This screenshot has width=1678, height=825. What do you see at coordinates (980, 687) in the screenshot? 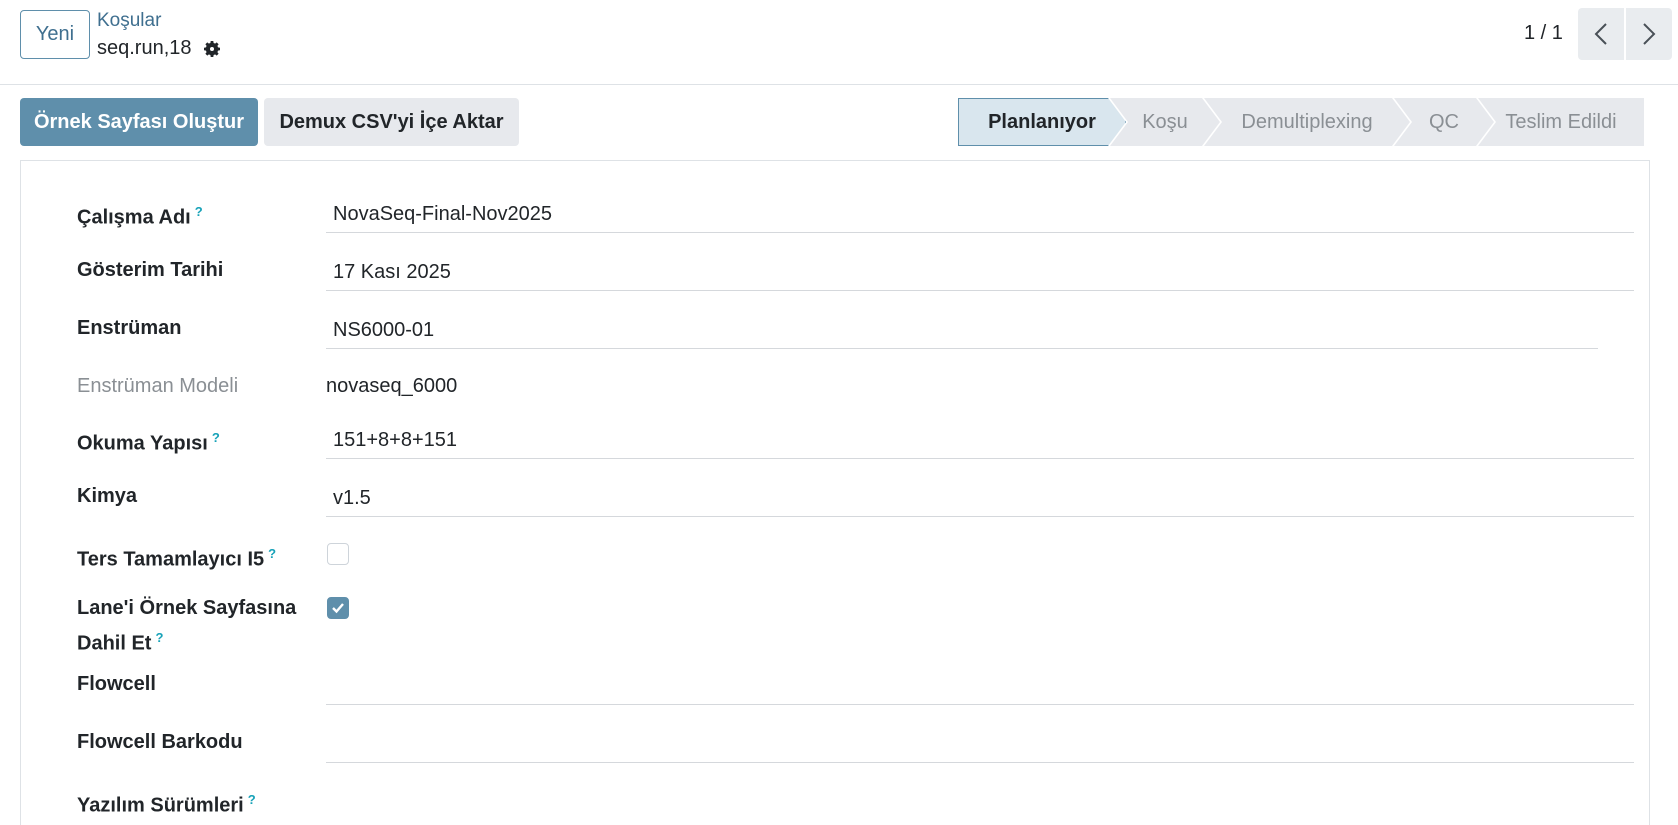
I see `flowcell-input` at bounding box center [980, 687].